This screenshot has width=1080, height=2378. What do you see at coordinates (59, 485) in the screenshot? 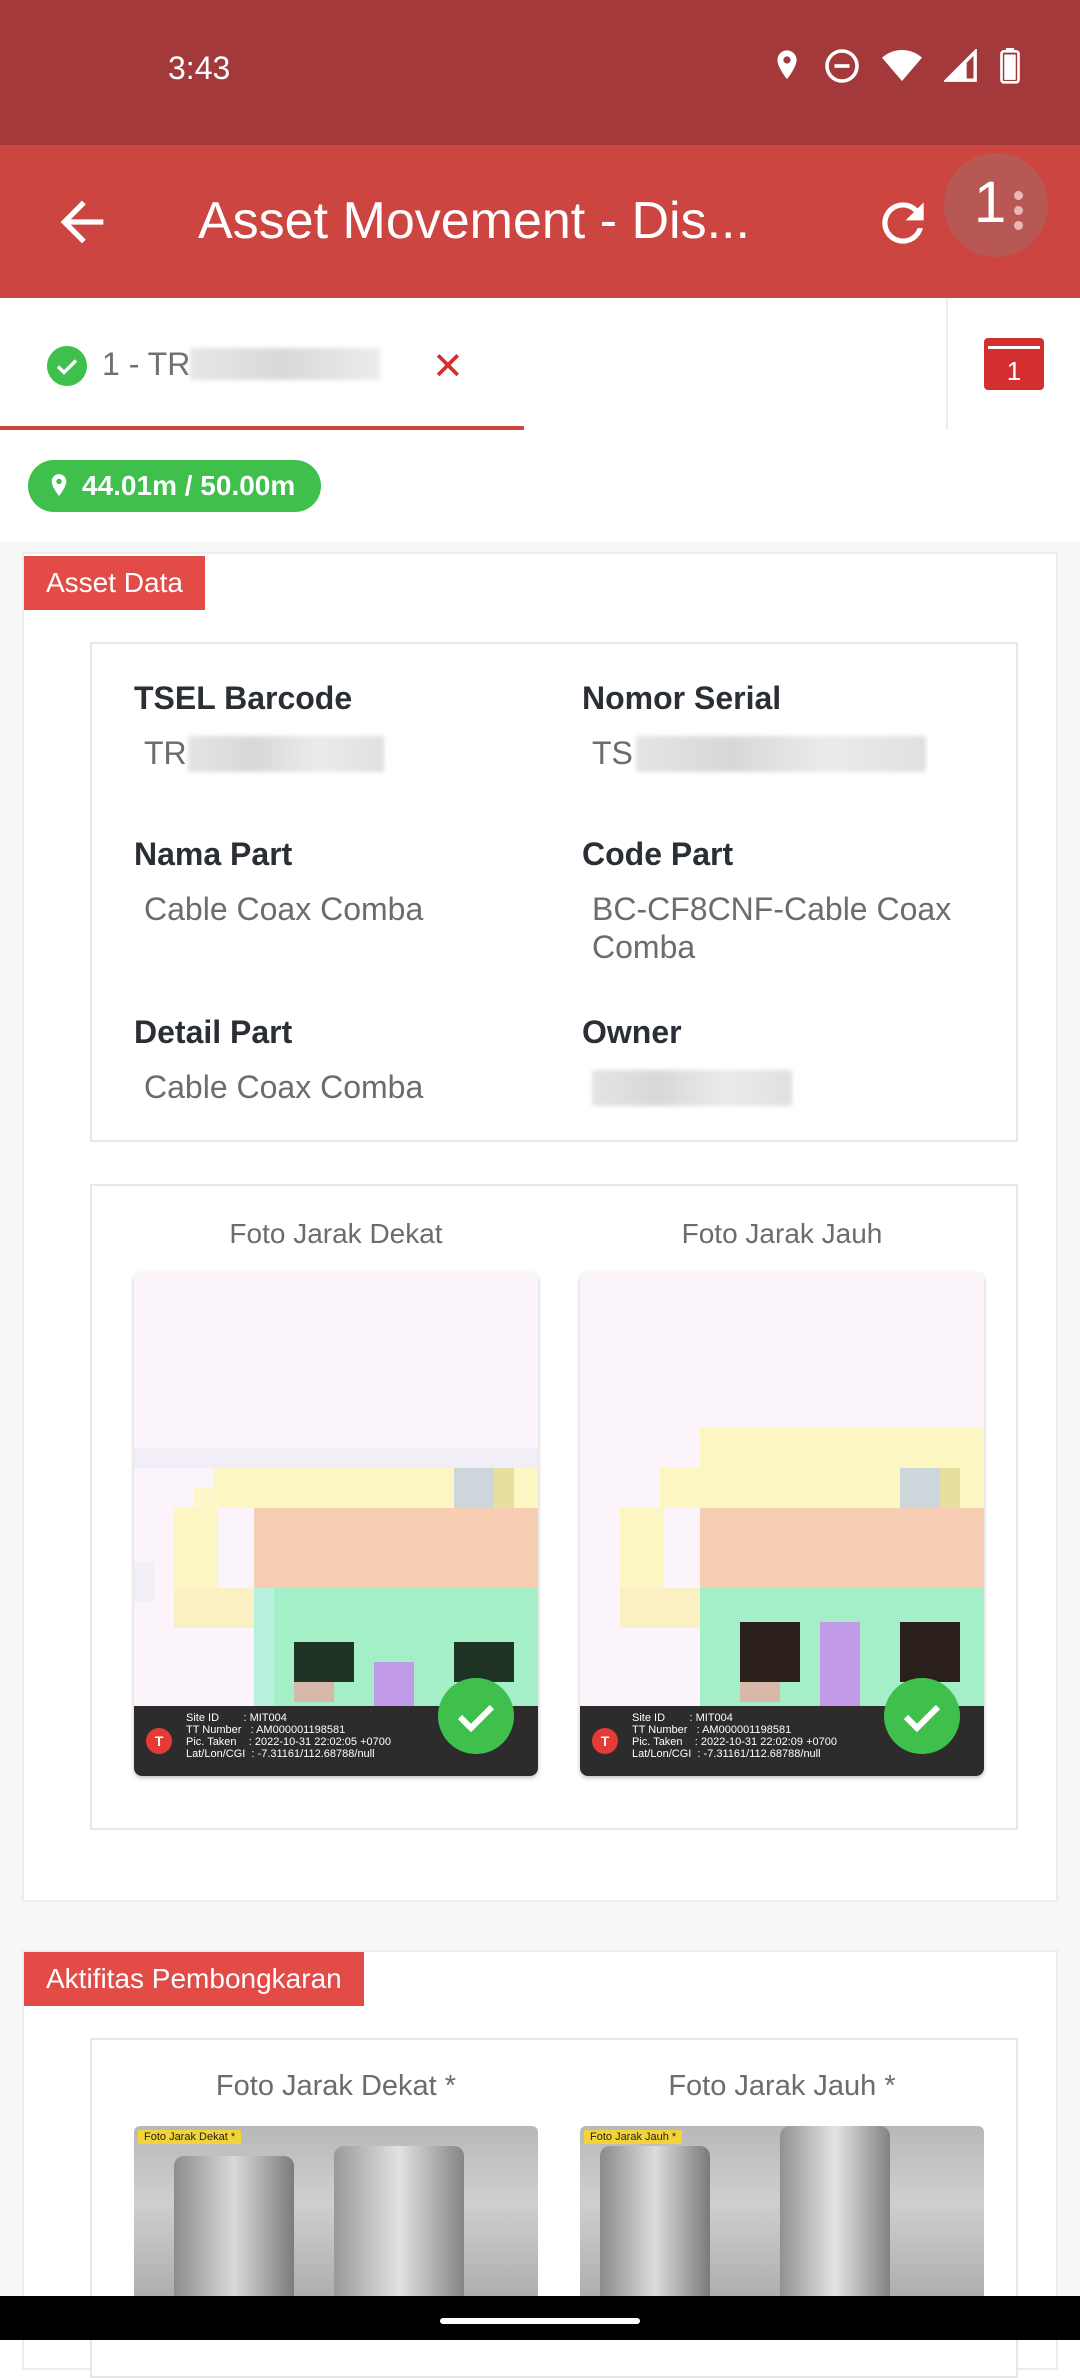
I see `location-pin-icon` at bounding box center [59, 485].